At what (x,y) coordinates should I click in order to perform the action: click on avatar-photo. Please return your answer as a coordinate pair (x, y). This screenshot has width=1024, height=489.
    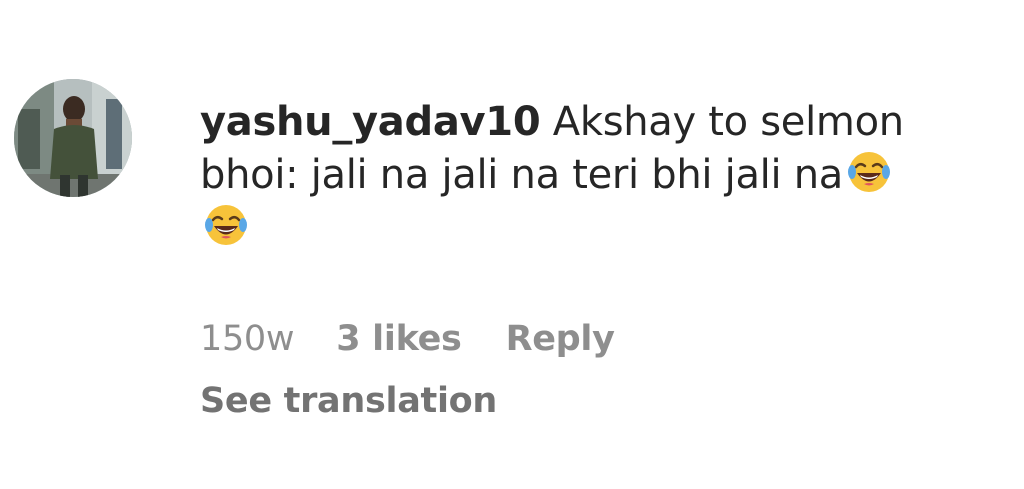
    Looking at the image, I should click on (73, 138).